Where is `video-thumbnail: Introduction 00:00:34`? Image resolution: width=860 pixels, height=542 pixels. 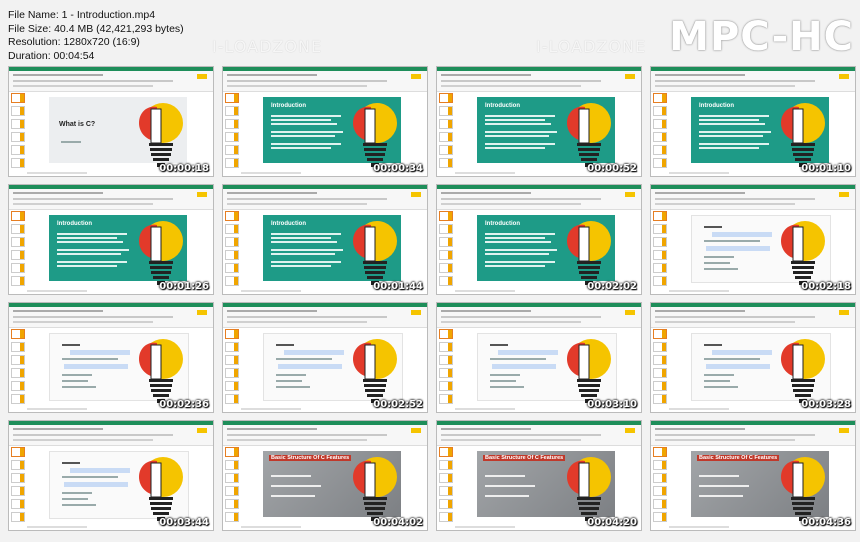 video-thumbnail: Introduction 00:00:34 is located at coordinates (325, 121).